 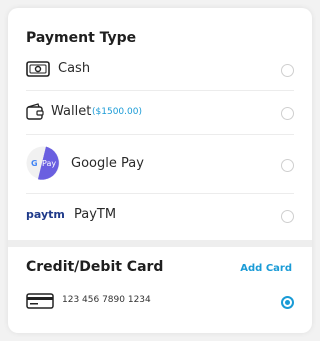 I want to click on cash-radio, so click(x=287, y=70).